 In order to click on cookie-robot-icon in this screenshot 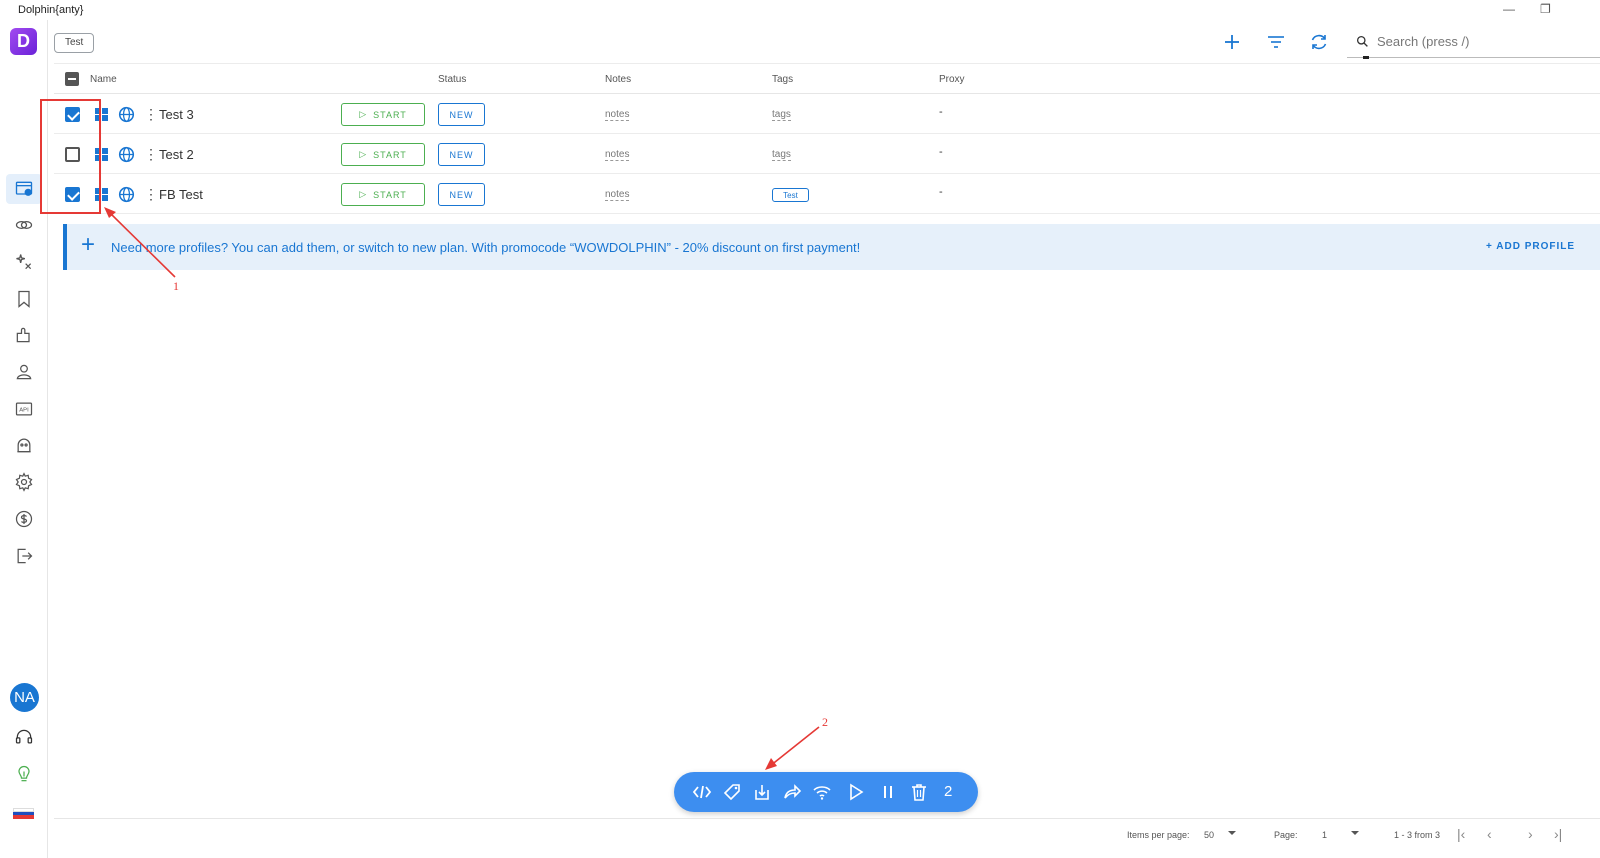, I will do `click(24, 445)`.